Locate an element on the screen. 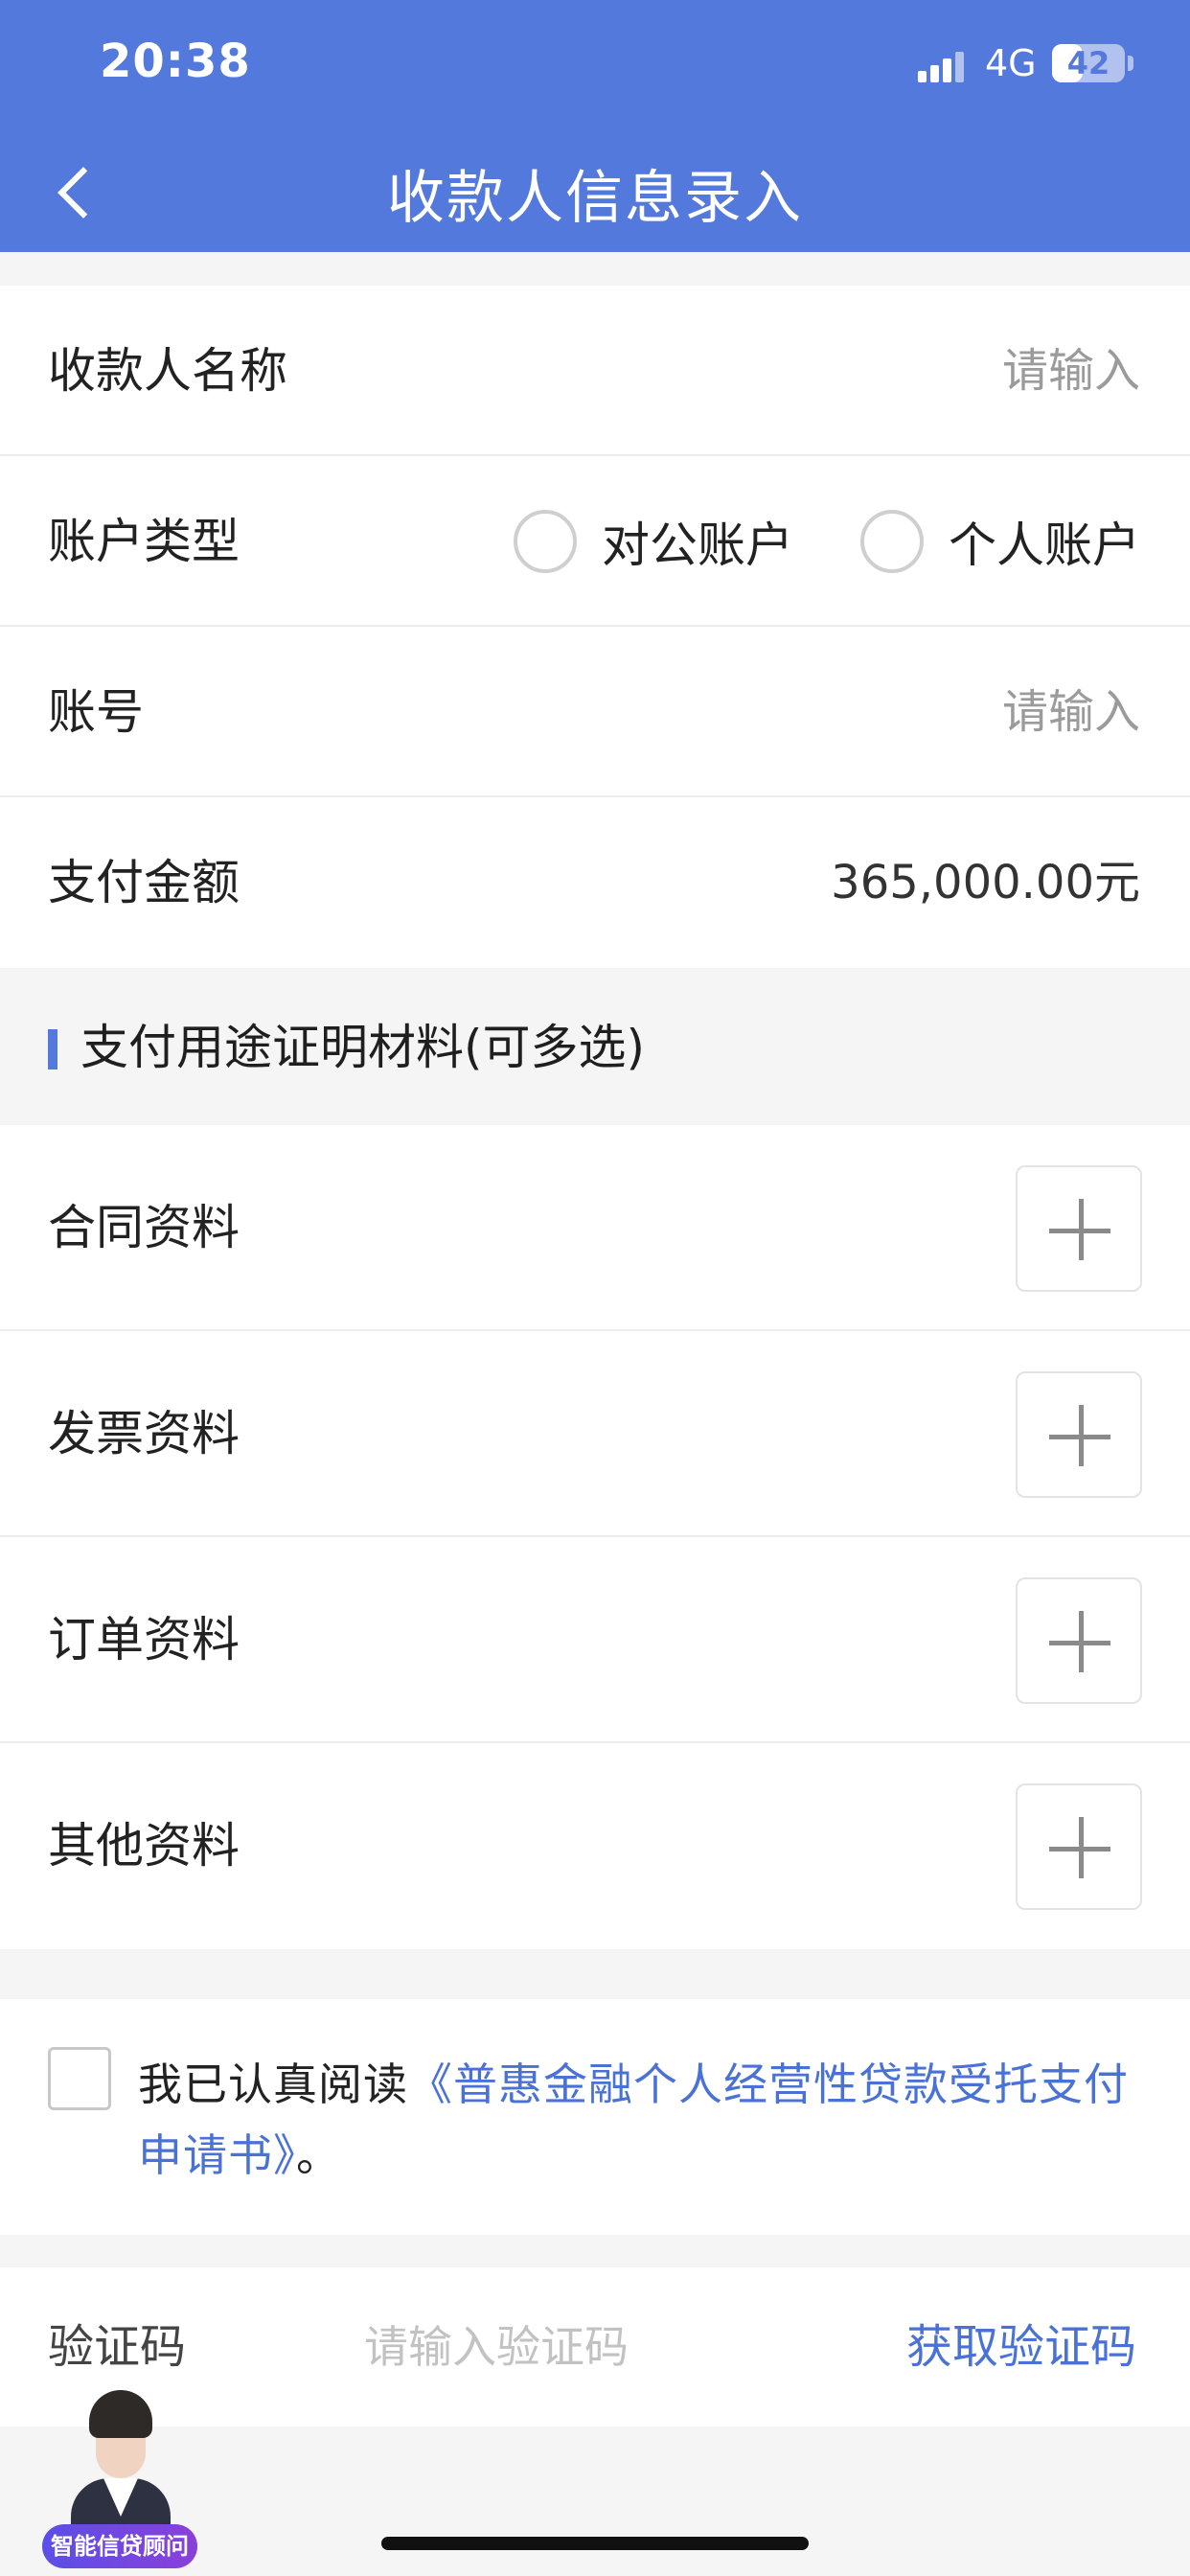  agreement-suffix: 。 is located at coordinates (319, 2155).